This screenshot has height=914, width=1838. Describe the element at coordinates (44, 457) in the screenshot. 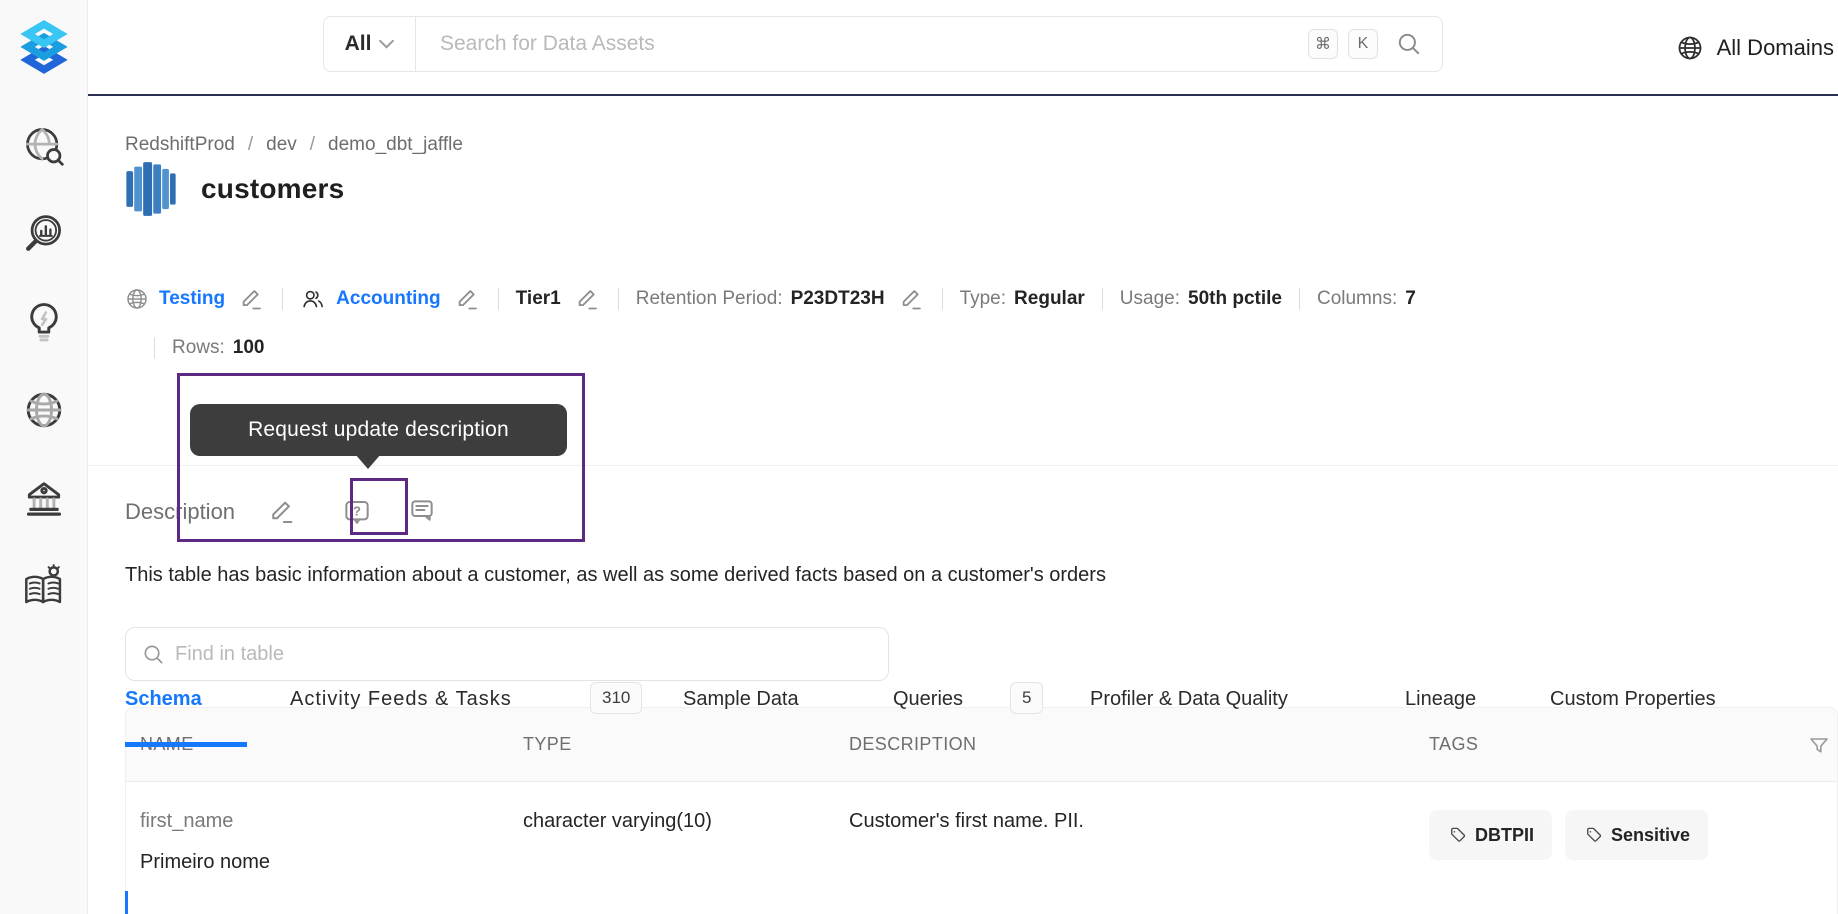

I see `left-sidebar` at that location.